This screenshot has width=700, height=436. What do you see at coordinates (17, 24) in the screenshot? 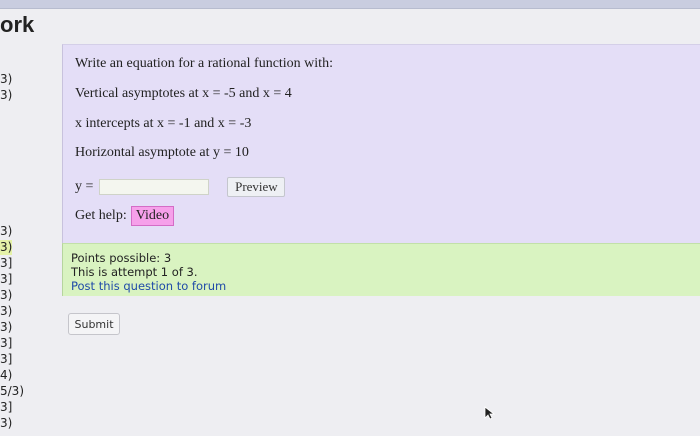
I see `page-heading: ork` at bounding box center [17, 24].